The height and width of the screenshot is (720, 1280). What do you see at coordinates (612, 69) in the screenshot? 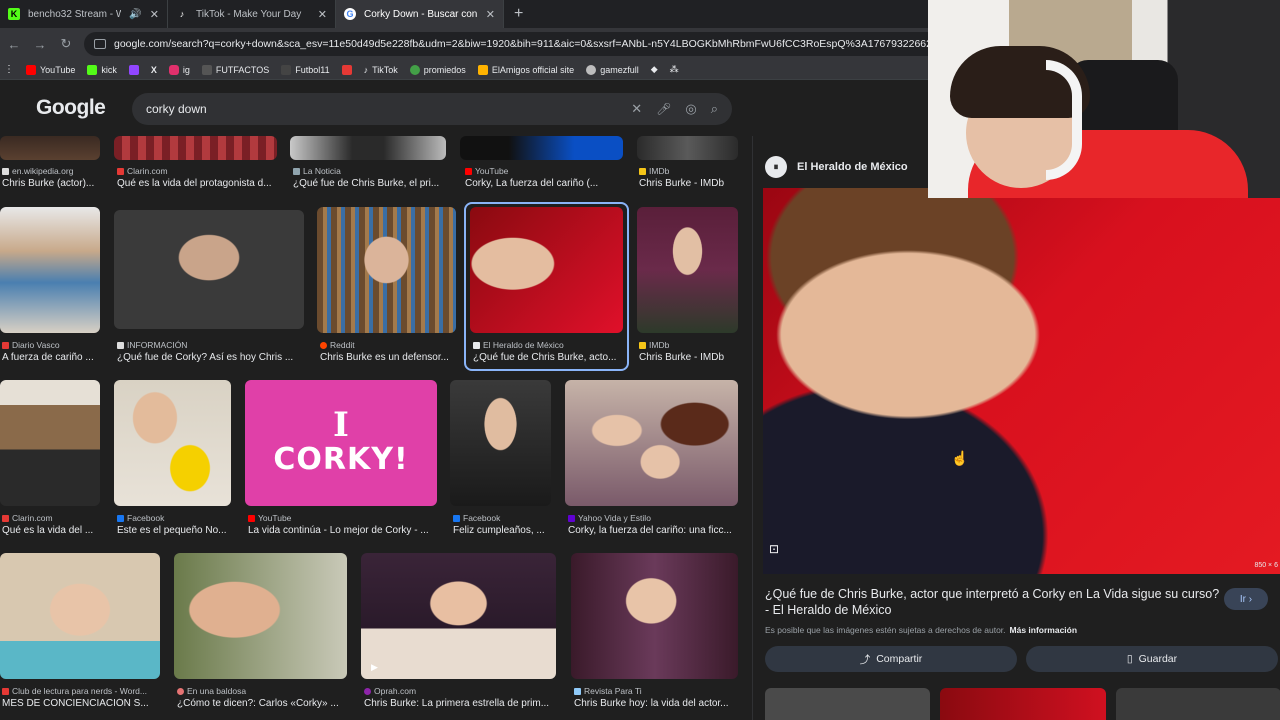
I see `bookmark-gamezfull: gamezfull` at bounding box center [612, 69].